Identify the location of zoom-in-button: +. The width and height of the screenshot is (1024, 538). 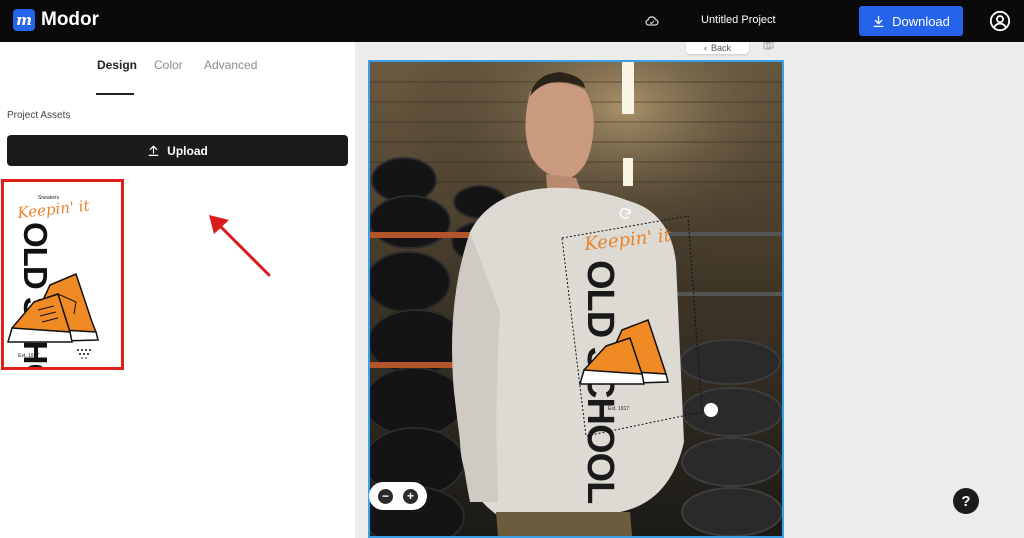
(410, 496).